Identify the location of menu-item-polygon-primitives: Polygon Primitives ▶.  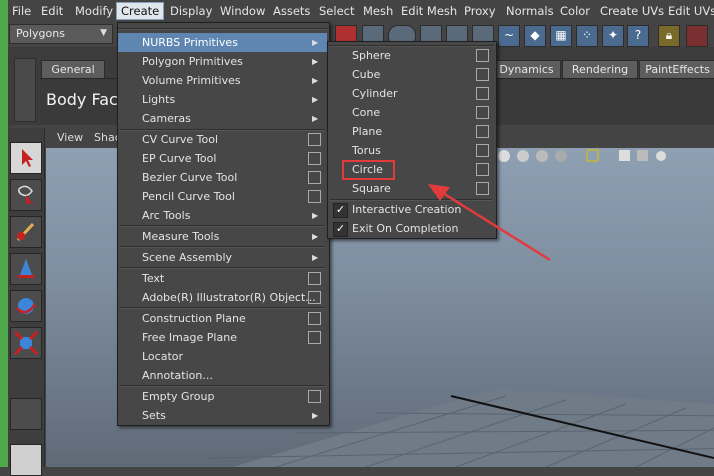
(222, 61).